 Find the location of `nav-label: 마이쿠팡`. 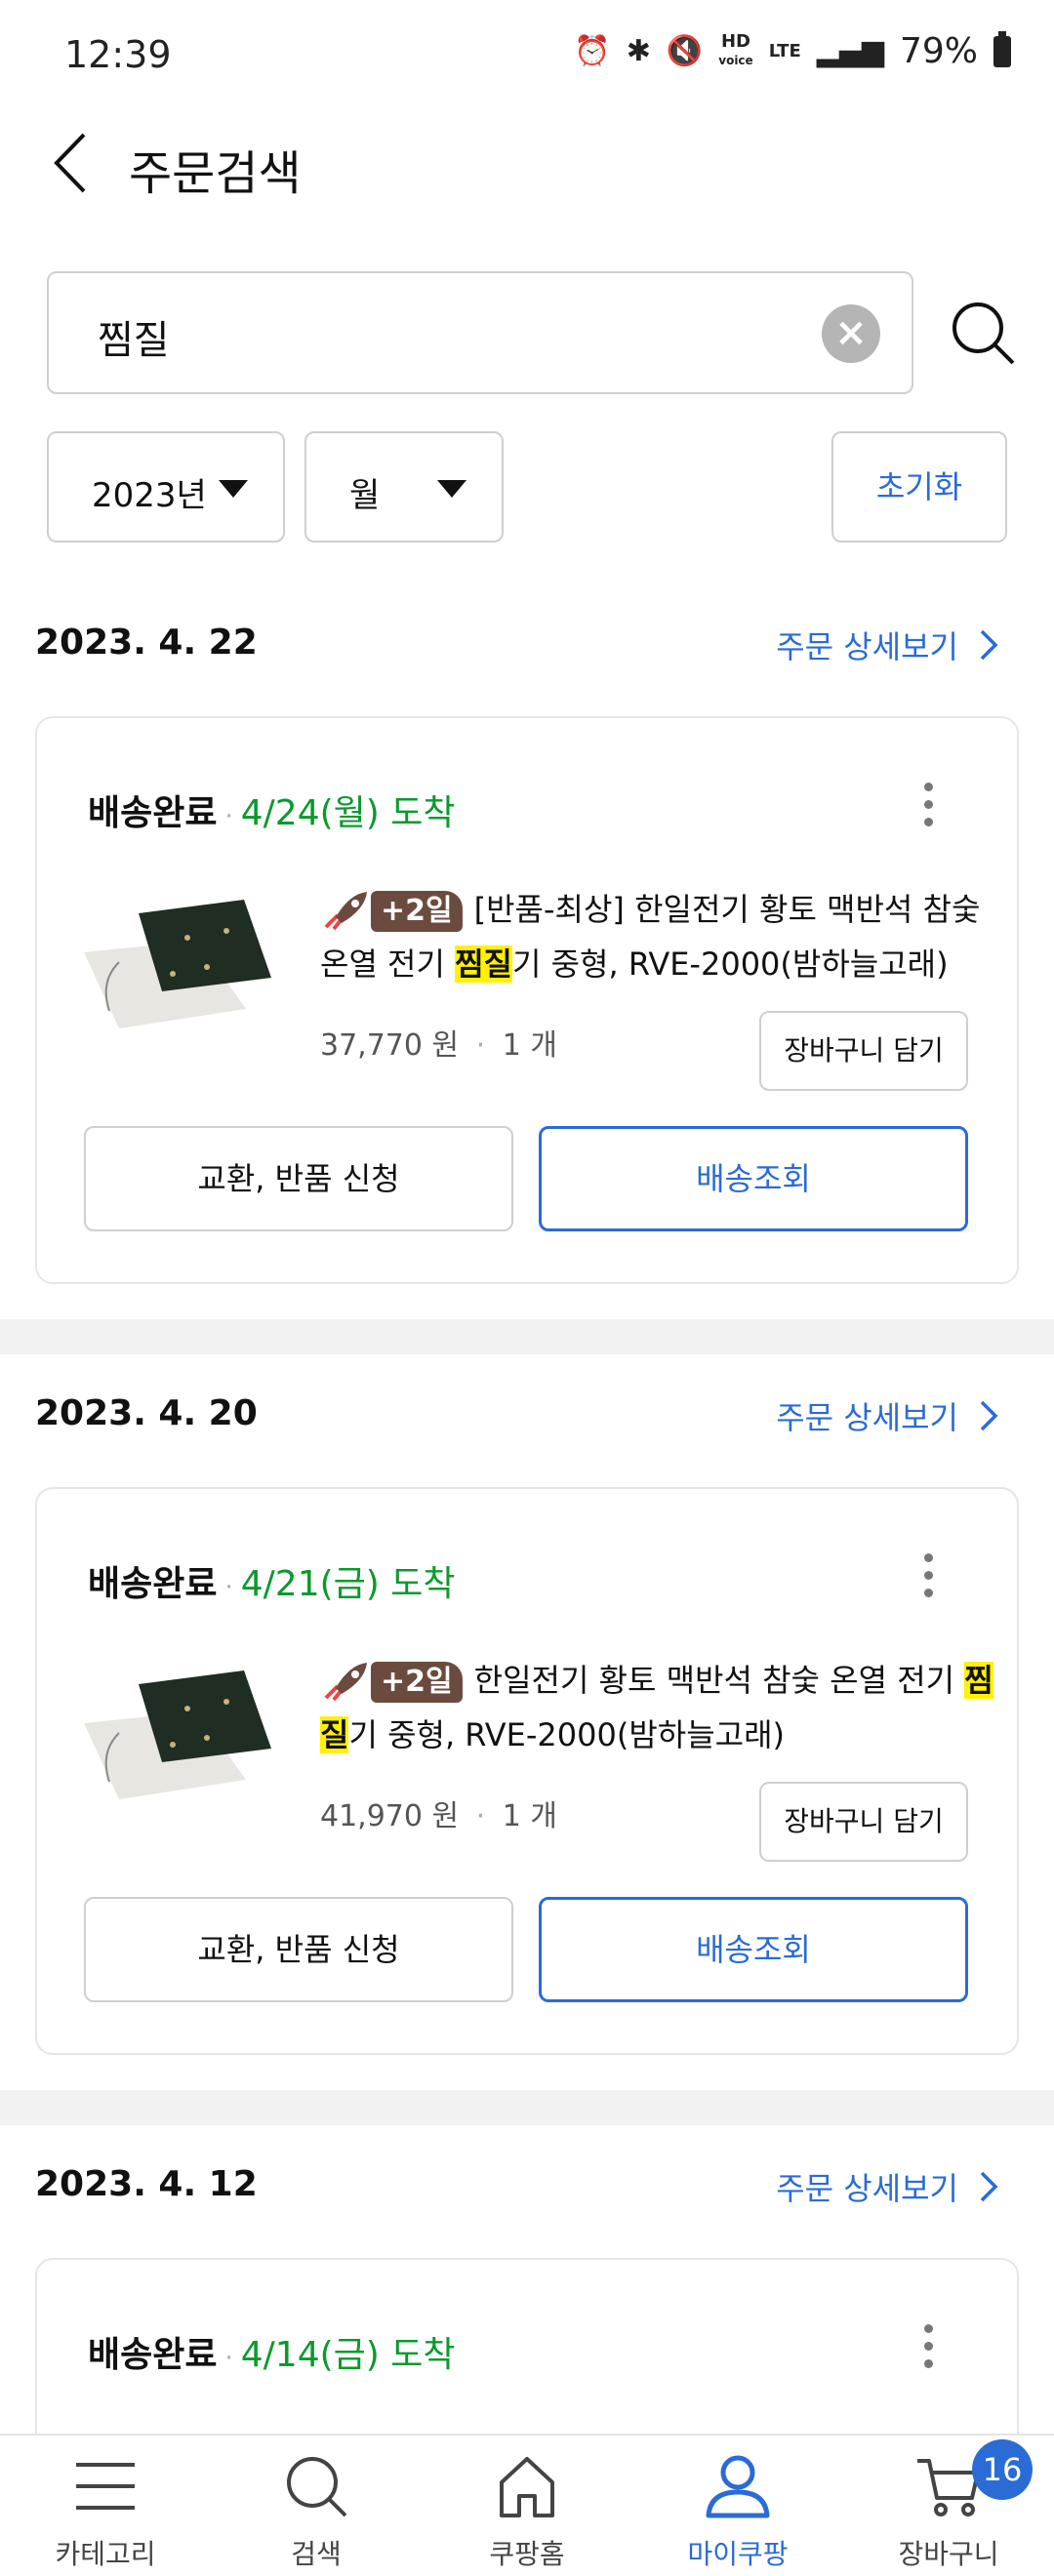

nav-label: 마이쿠팡 is located at coordinates (738, 2554).